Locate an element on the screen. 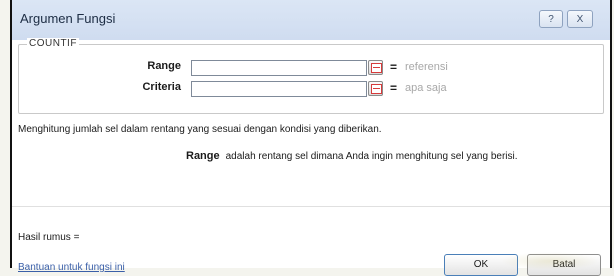 This screenshot has height=276, width=614. title-bar: Argumen Fungsi ? X is located at coordinates (311, 20).